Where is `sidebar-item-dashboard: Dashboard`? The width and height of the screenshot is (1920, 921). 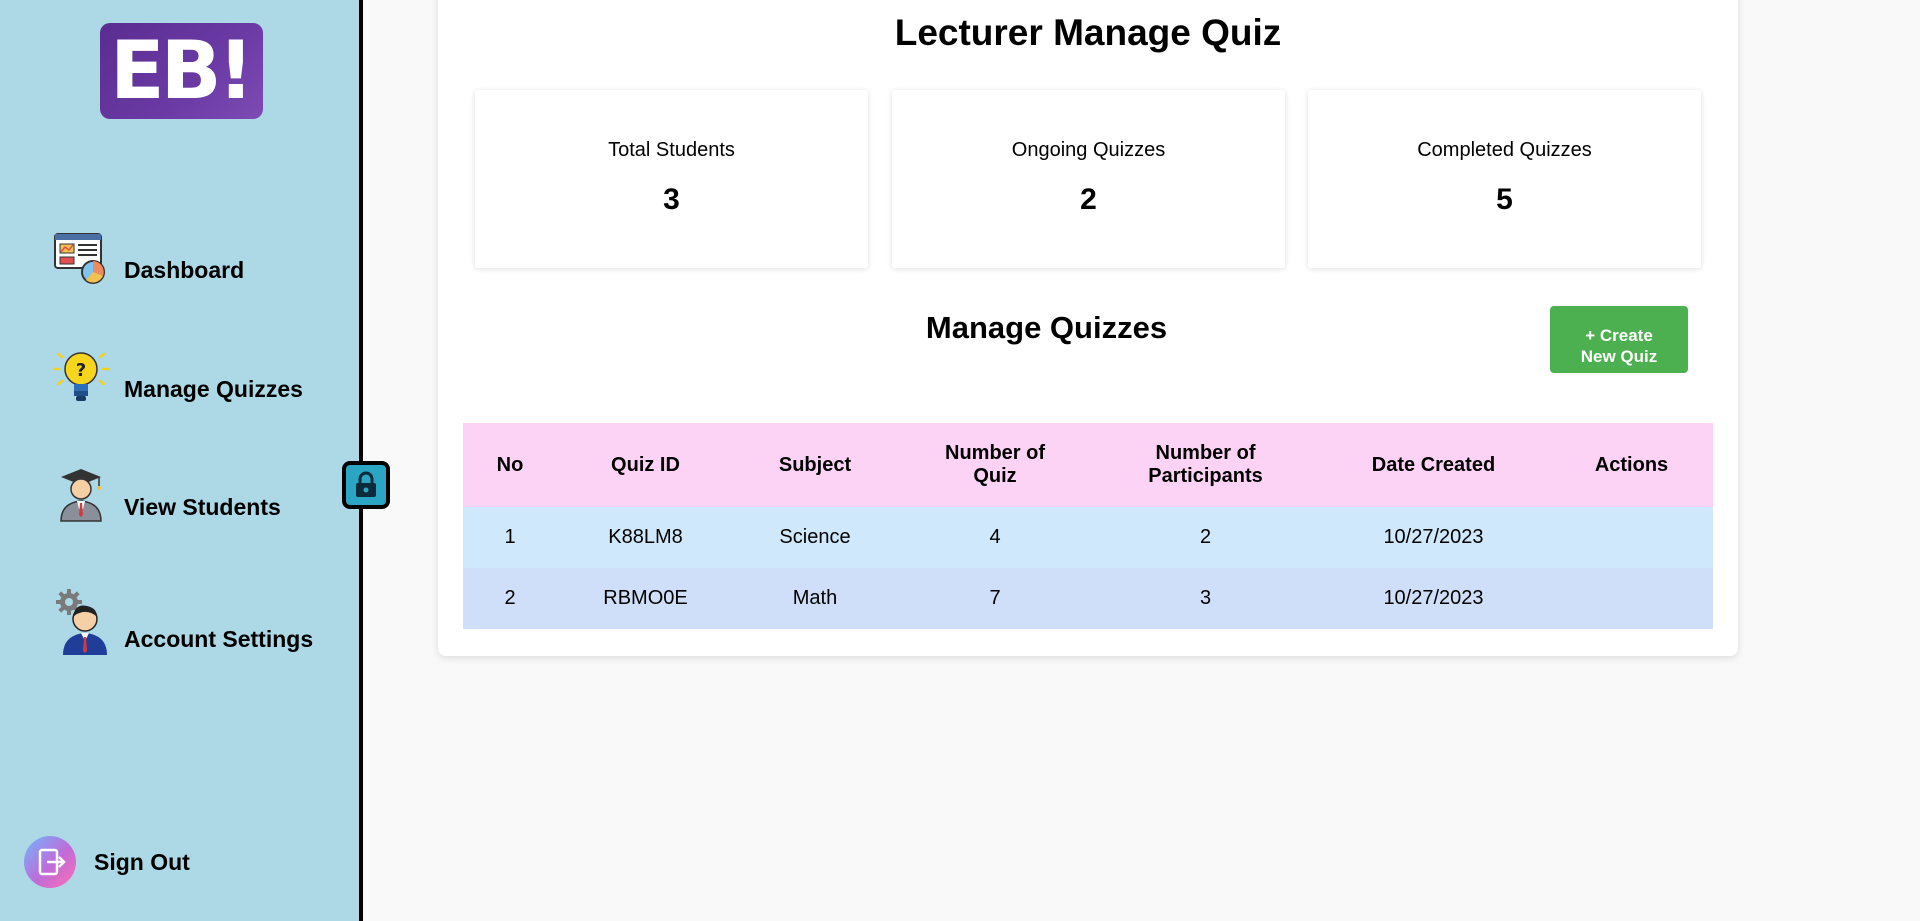 sidebar-item-dashboard: Dashboard is located at coordinates (148, 258).